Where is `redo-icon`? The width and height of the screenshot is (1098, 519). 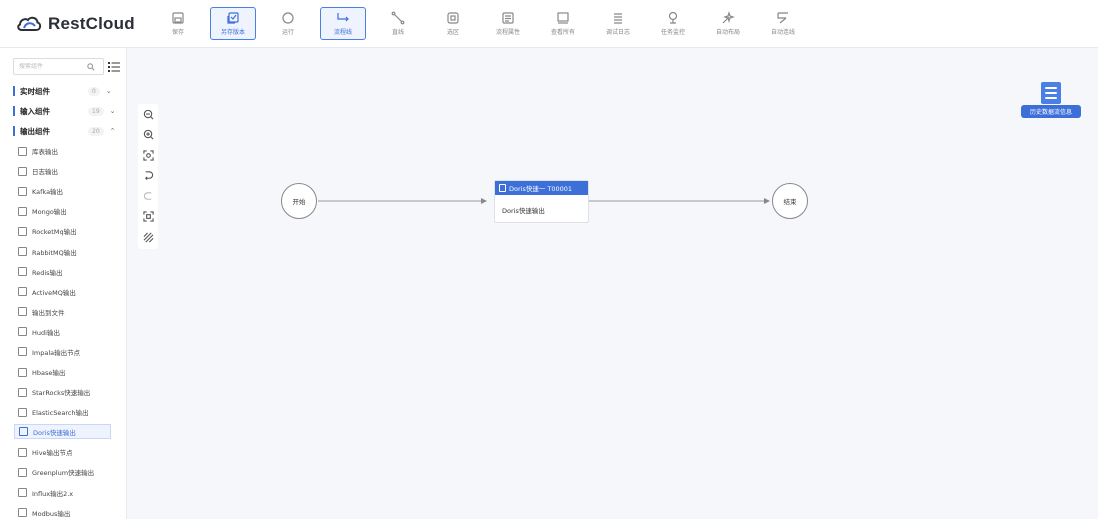 redo-icon is located at coordinates (147, 196).